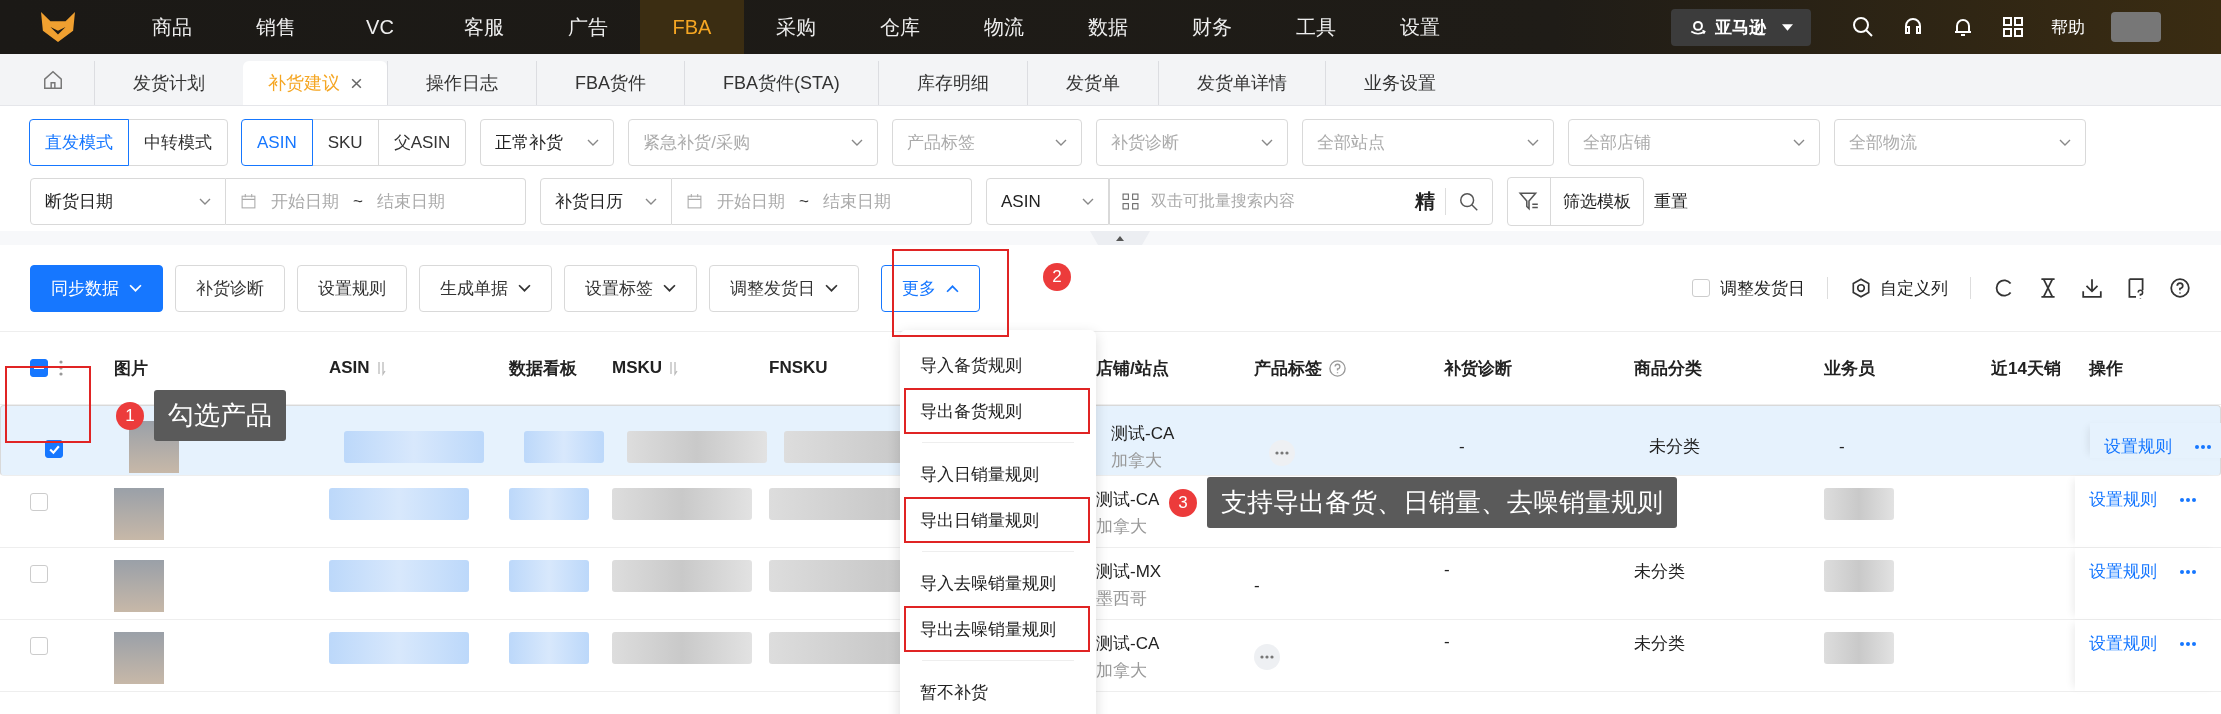 This screenshot has width=2221, height=714. Describe the element at coordinates (230, 288) in the screenshot. I see `toolbar-button: 补货诊断` at that location.